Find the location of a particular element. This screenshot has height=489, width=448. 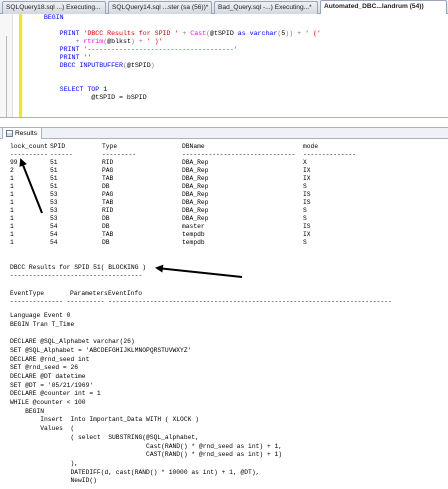

col-header-mode: mode is located at coordinates (311, 146).